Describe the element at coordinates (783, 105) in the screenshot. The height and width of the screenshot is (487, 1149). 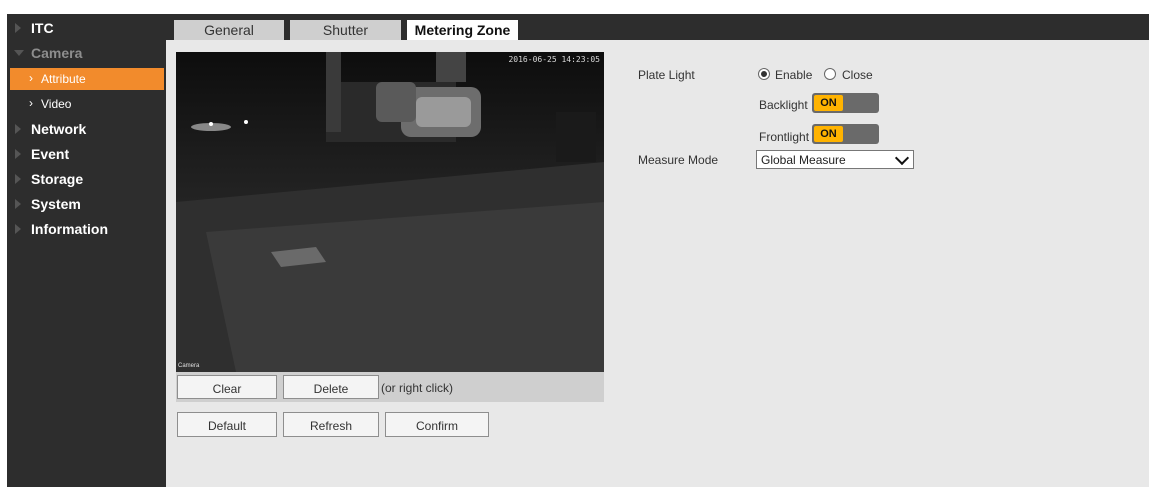
I see `backlight-label: Backlight` at that location.